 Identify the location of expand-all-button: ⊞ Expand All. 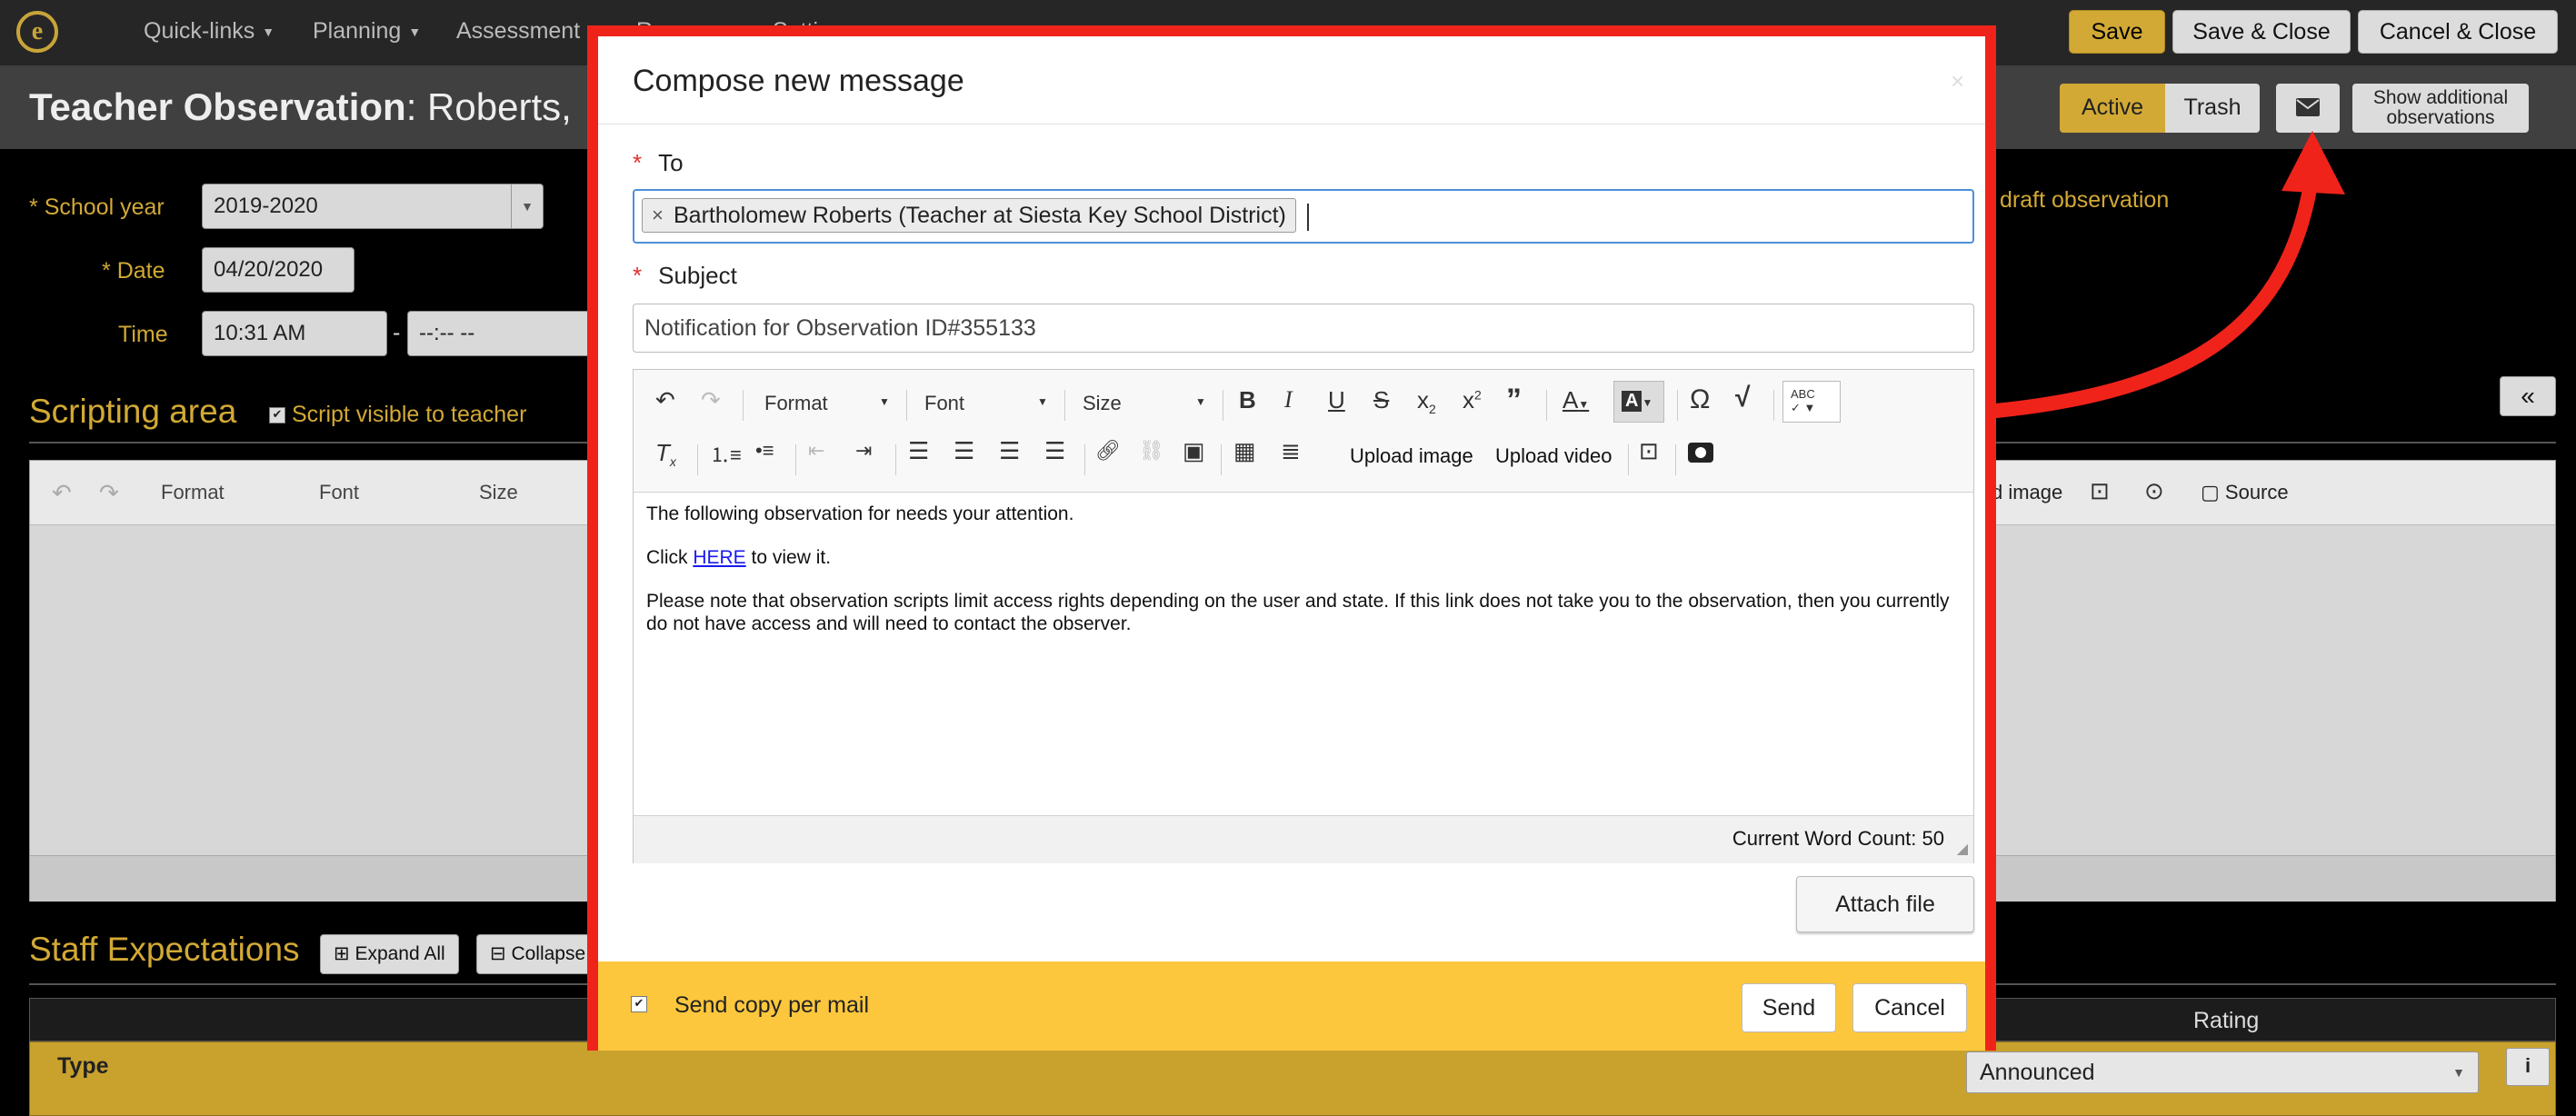
(389, 954).